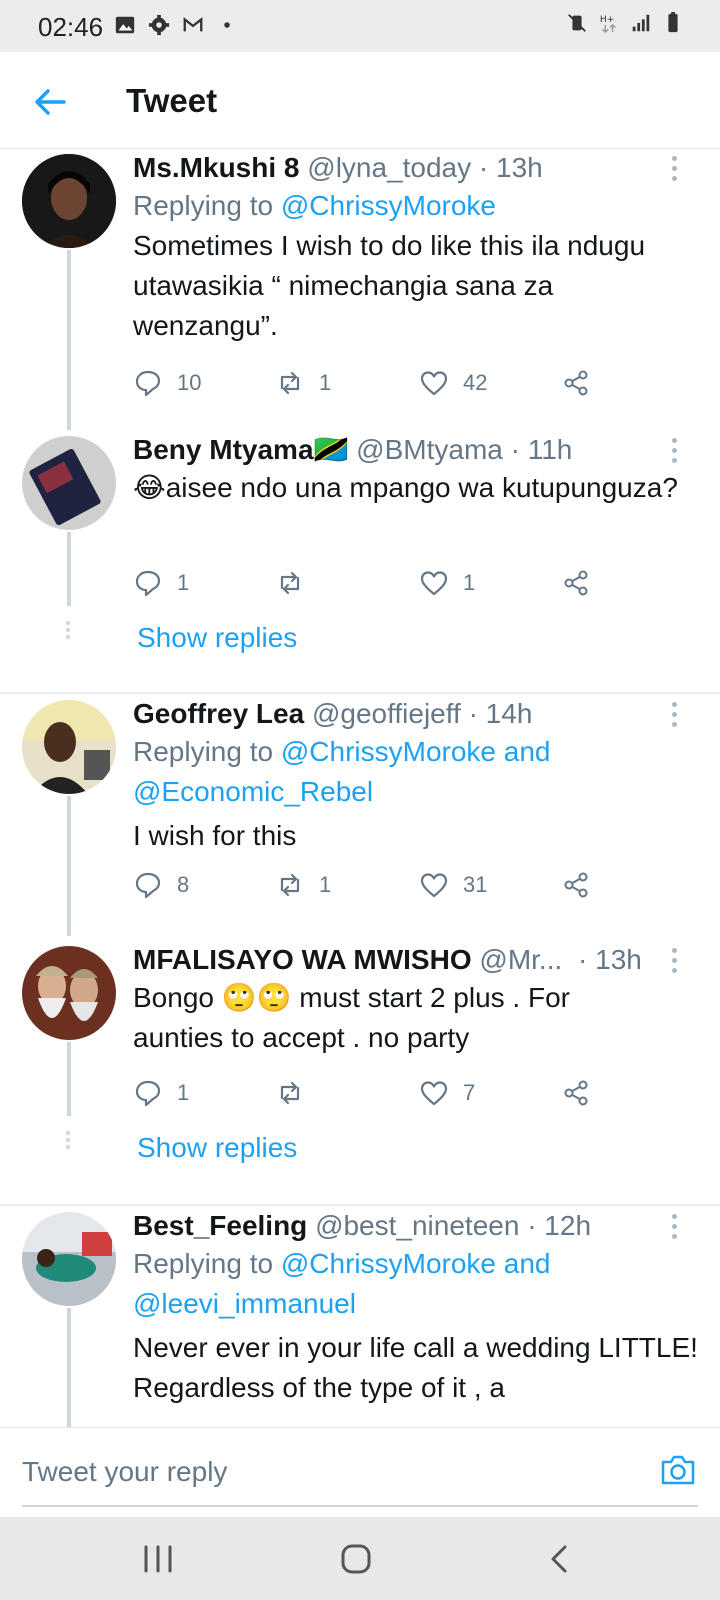 This screenshot has width=720, height=1600. Describe the element at coordinates (216, 167) in the screenshot. I see `display-name: Ms.Mkushi 8` at that location.